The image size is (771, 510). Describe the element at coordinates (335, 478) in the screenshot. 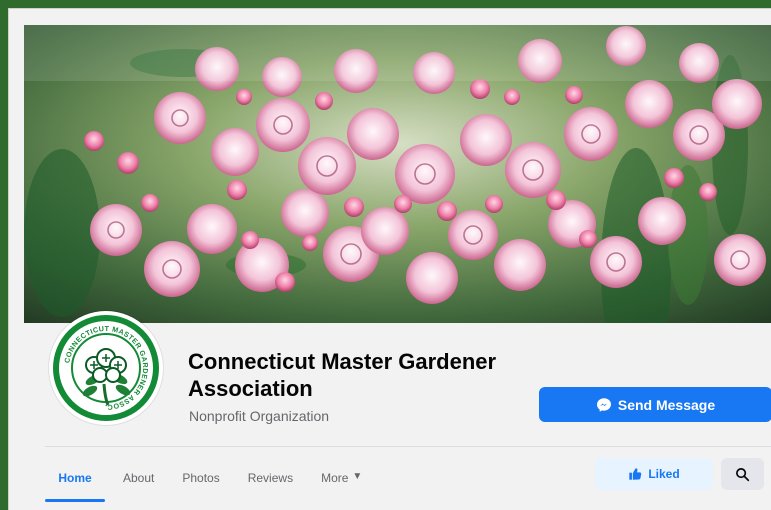

I see `tab-more-label: More` at that location.